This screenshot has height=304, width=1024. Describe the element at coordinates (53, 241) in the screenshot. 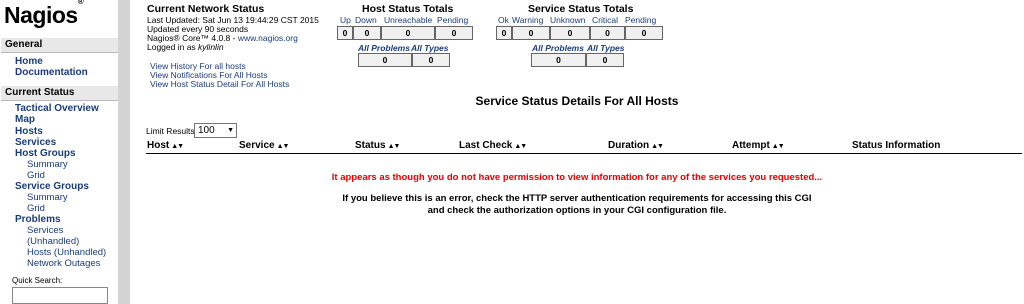

I see `nav-problems-services-unhandled: (Unhandled)` at that location.